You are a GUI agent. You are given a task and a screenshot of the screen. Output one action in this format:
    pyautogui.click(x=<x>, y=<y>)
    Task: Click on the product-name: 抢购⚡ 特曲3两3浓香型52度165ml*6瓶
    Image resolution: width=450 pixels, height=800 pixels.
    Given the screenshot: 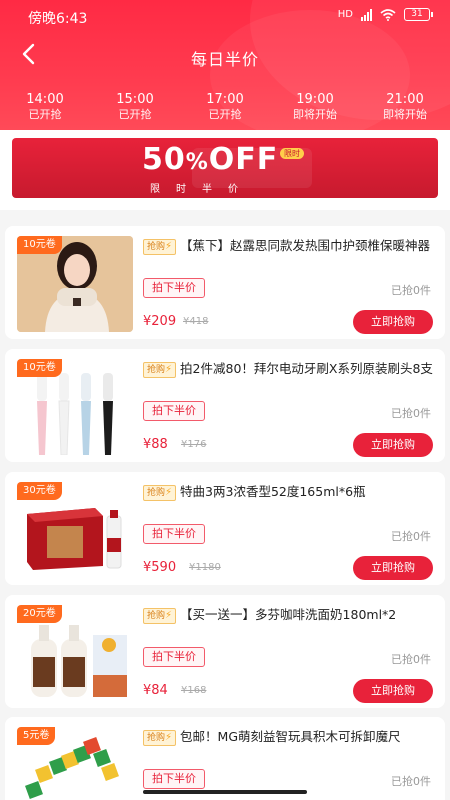 What is the action you would take?
    pyautogui.click(x=290, y=491)
    